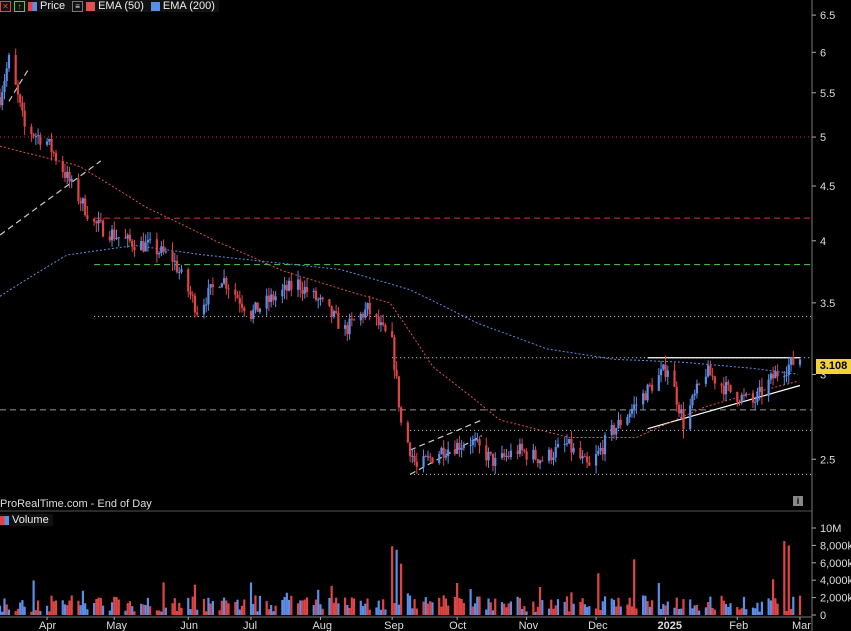  Describe the element at coordinates (5, 6) in the screenshot. I see `remove-icon: ✕` at that location.